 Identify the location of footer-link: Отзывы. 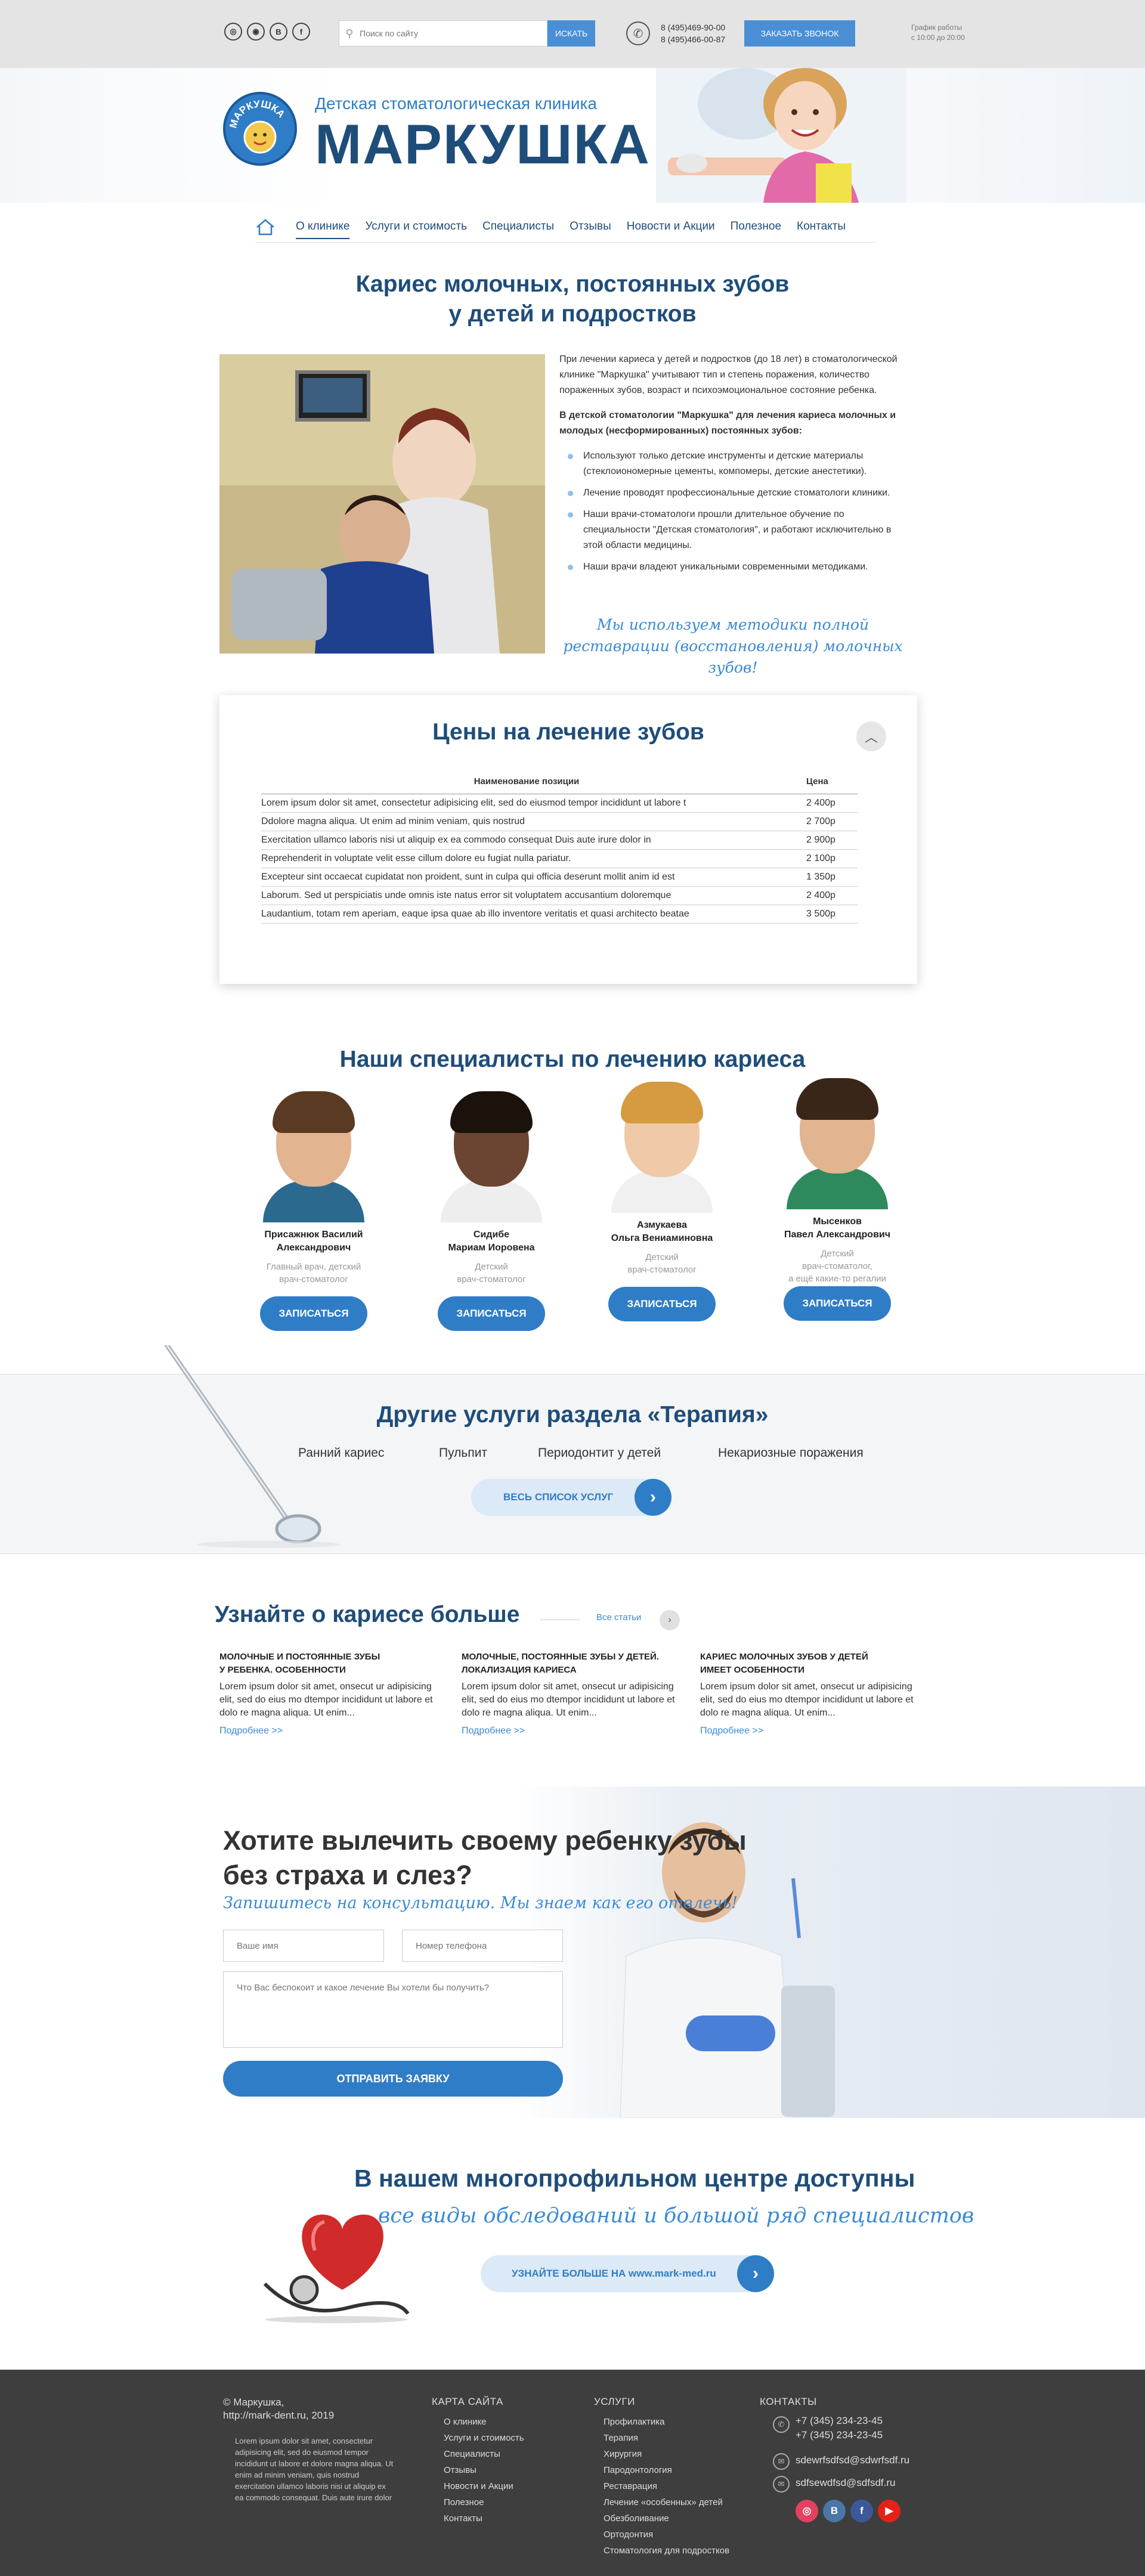
(484, 2470).